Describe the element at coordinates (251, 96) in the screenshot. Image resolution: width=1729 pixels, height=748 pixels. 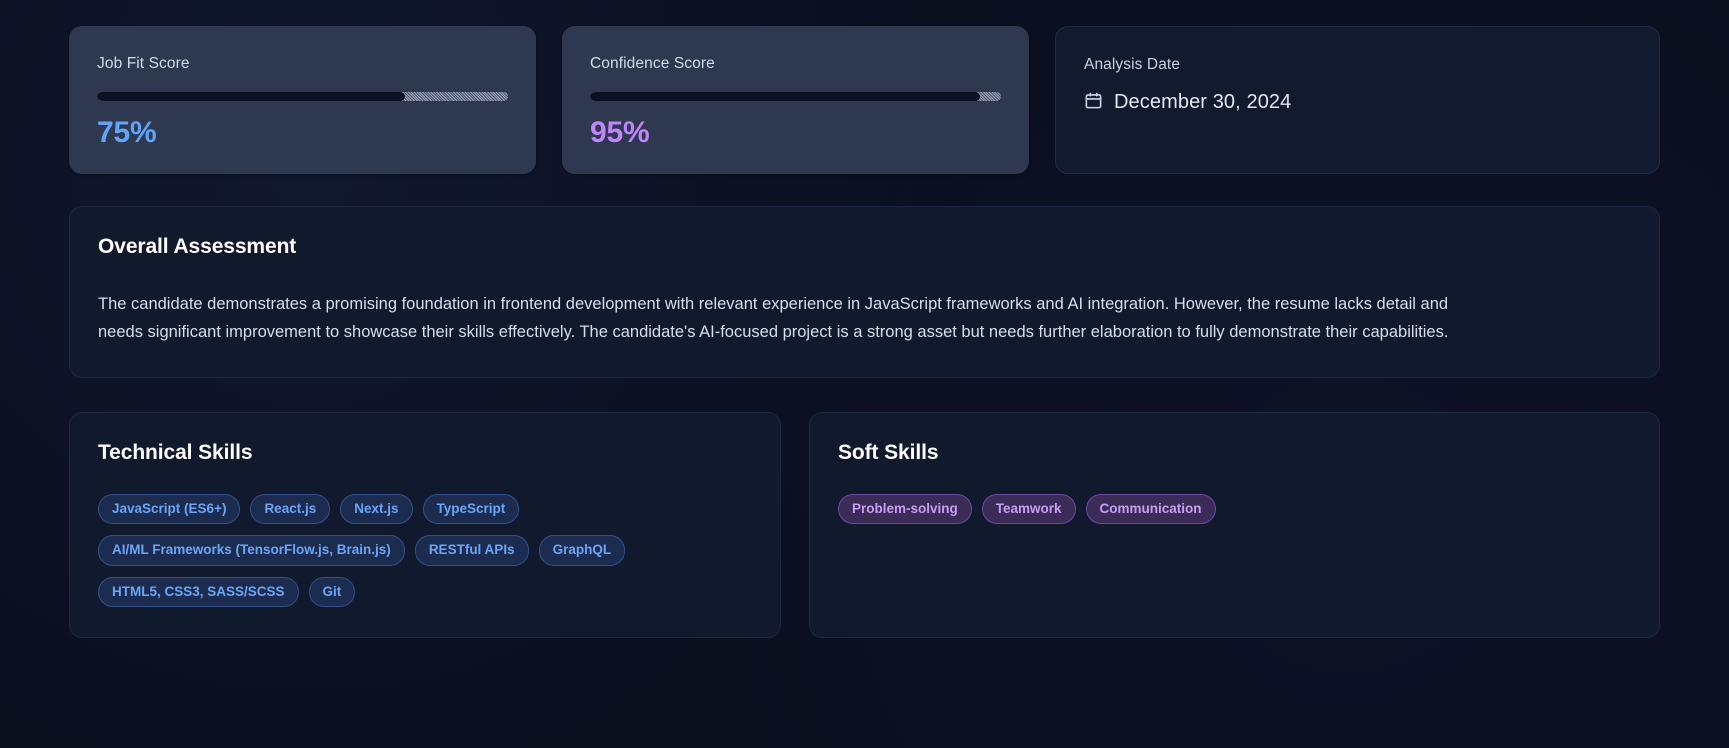
I see `job-fit-progress-fill` at that location.